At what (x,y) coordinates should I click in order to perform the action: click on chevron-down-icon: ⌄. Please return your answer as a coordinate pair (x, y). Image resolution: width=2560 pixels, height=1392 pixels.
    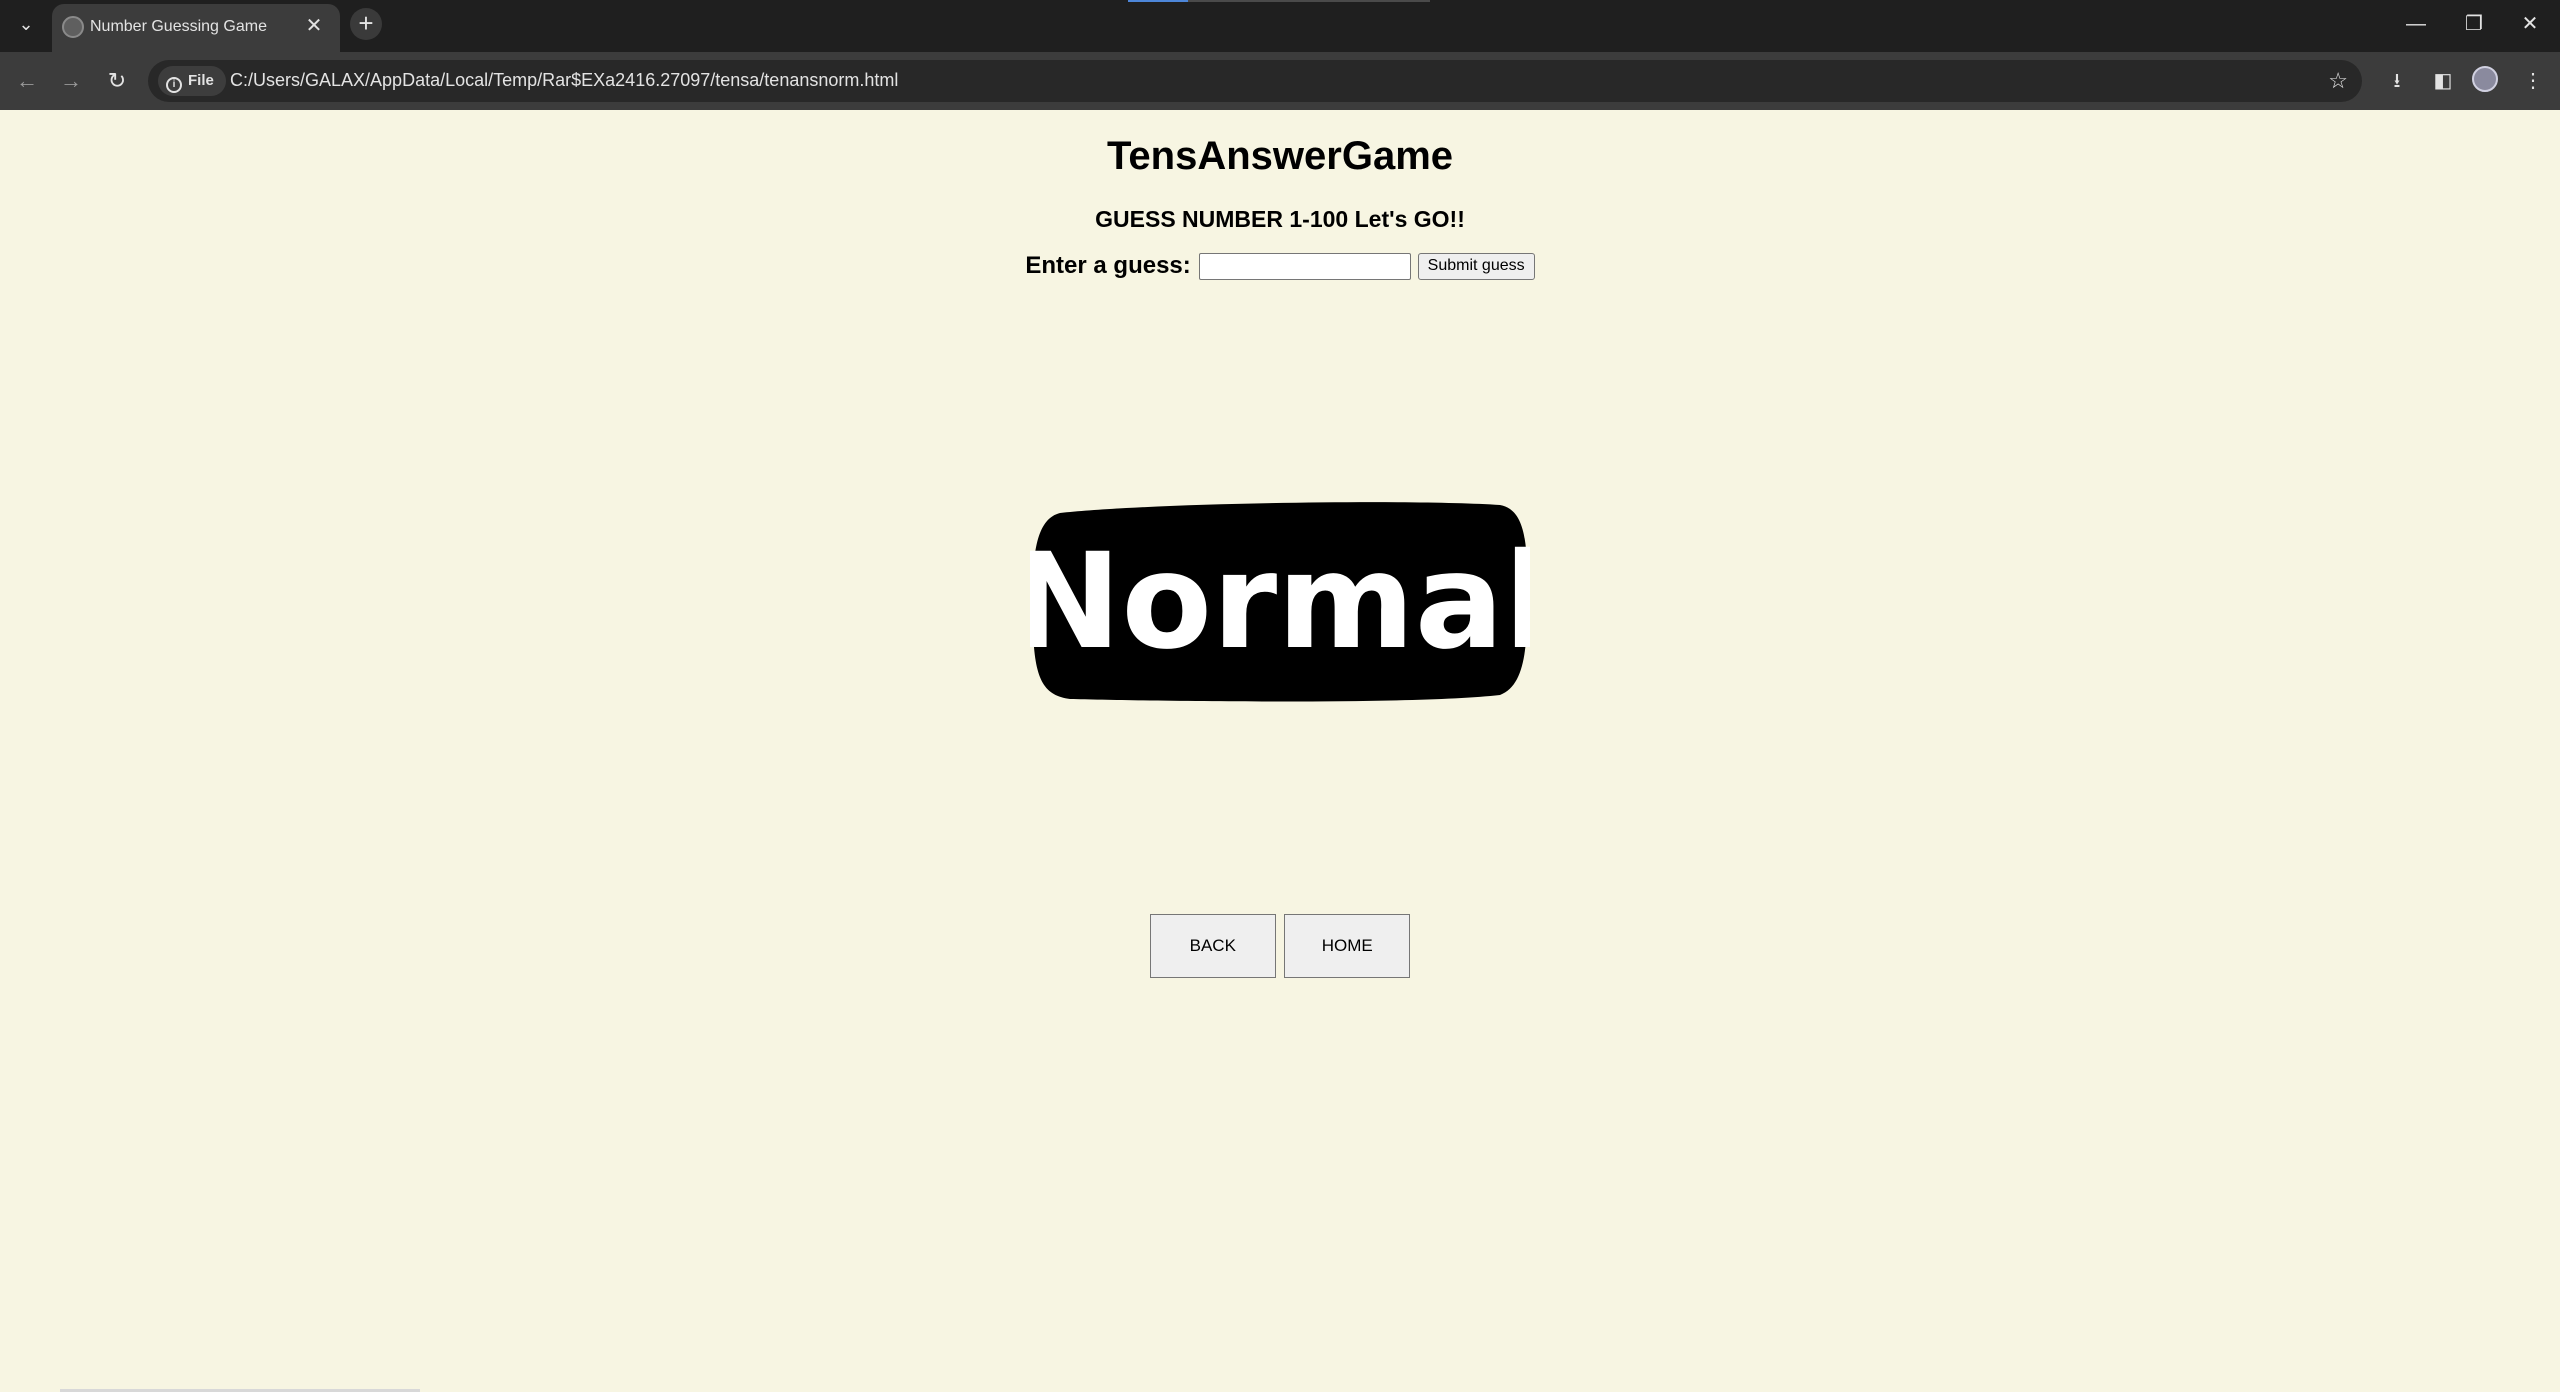
    Looking at the image, I should click on (26, 24).